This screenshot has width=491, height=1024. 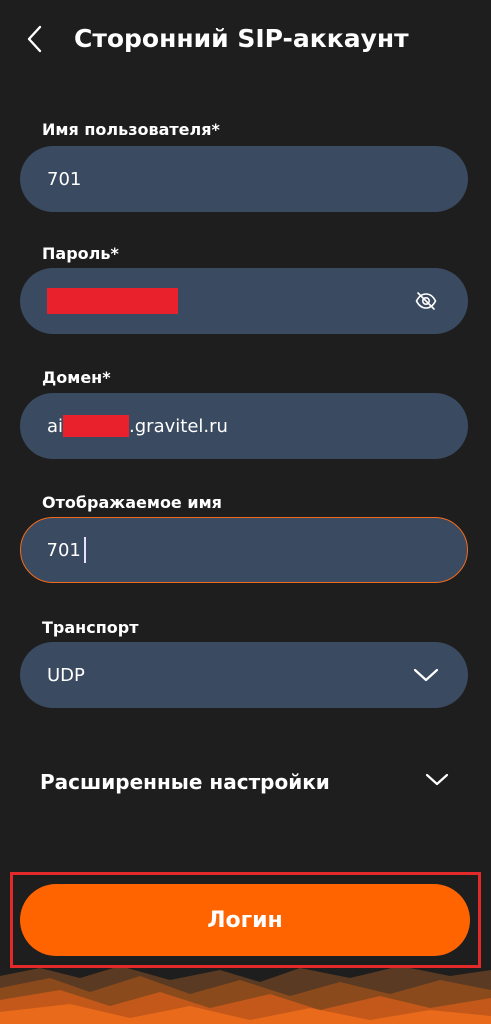 What do you see at coordinates (244, 179) in the screenshot?
I see `username-input: 701` at bounding box center [244, 179].